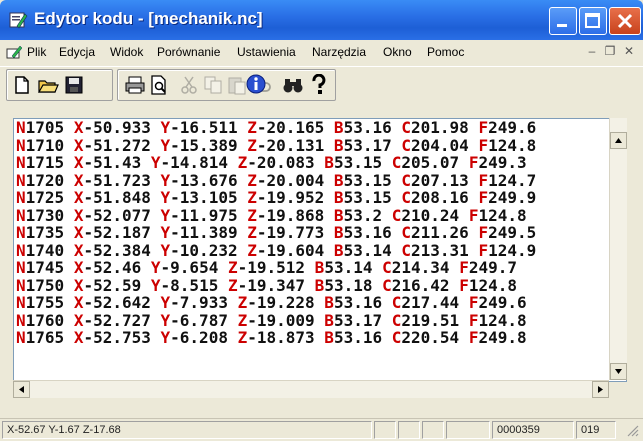  I want to click on app-icon, so click(18, 20).